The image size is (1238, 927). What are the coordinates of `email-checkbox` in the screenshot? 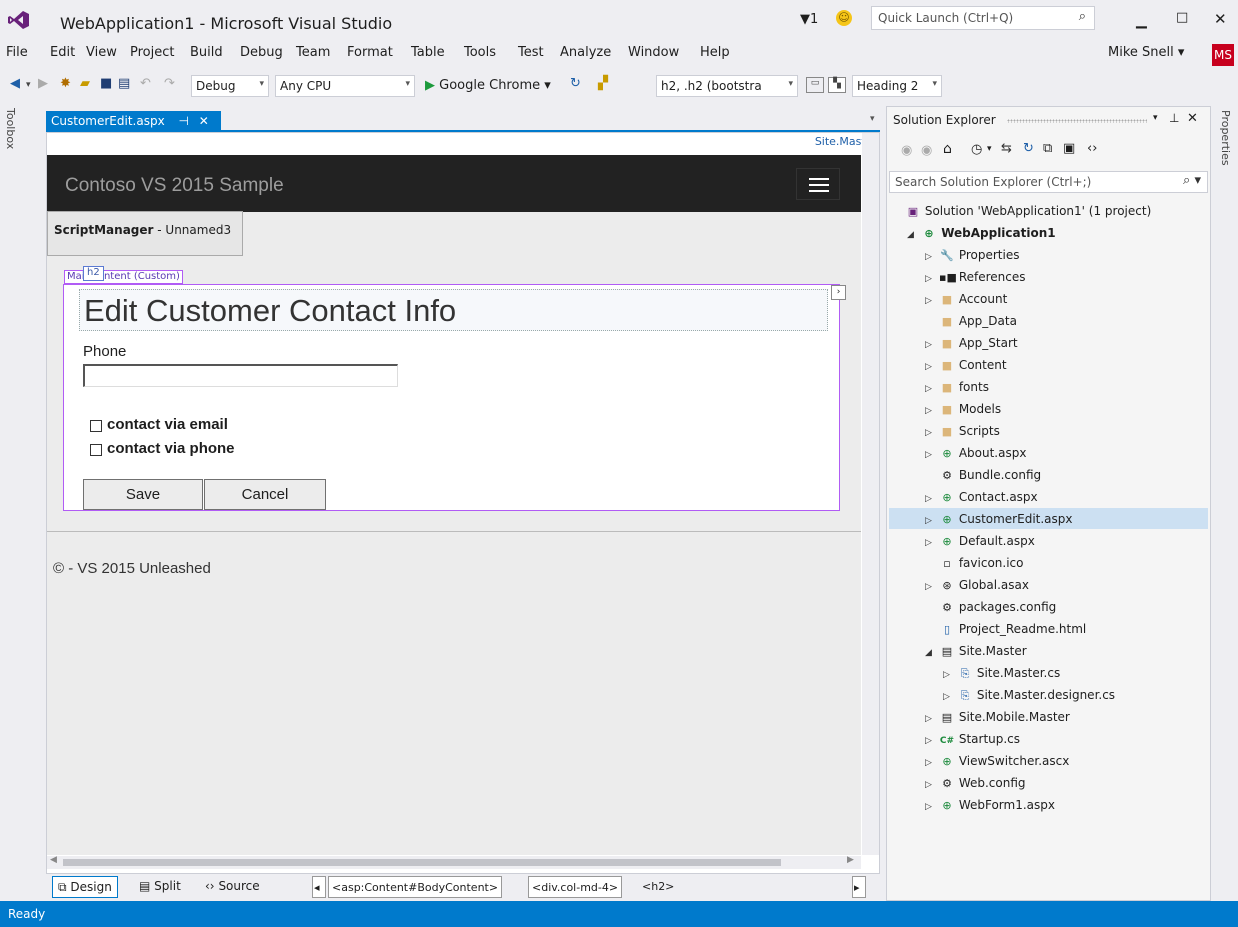 It's located at (96, 426).